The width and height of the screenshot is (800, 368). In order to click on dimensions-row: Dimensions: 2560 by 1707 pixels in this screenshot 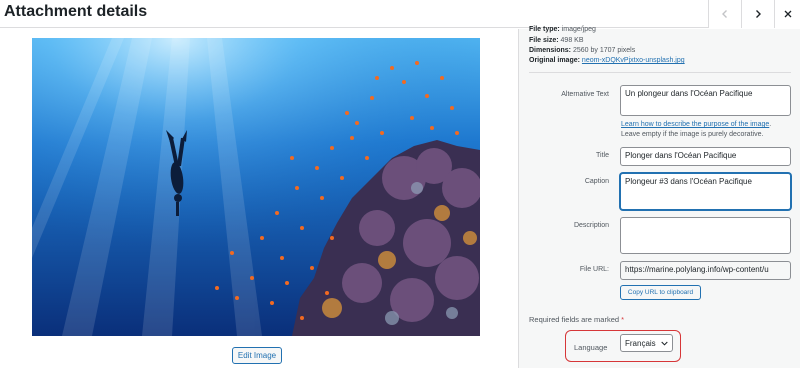, I will do `click(582, 50)`.